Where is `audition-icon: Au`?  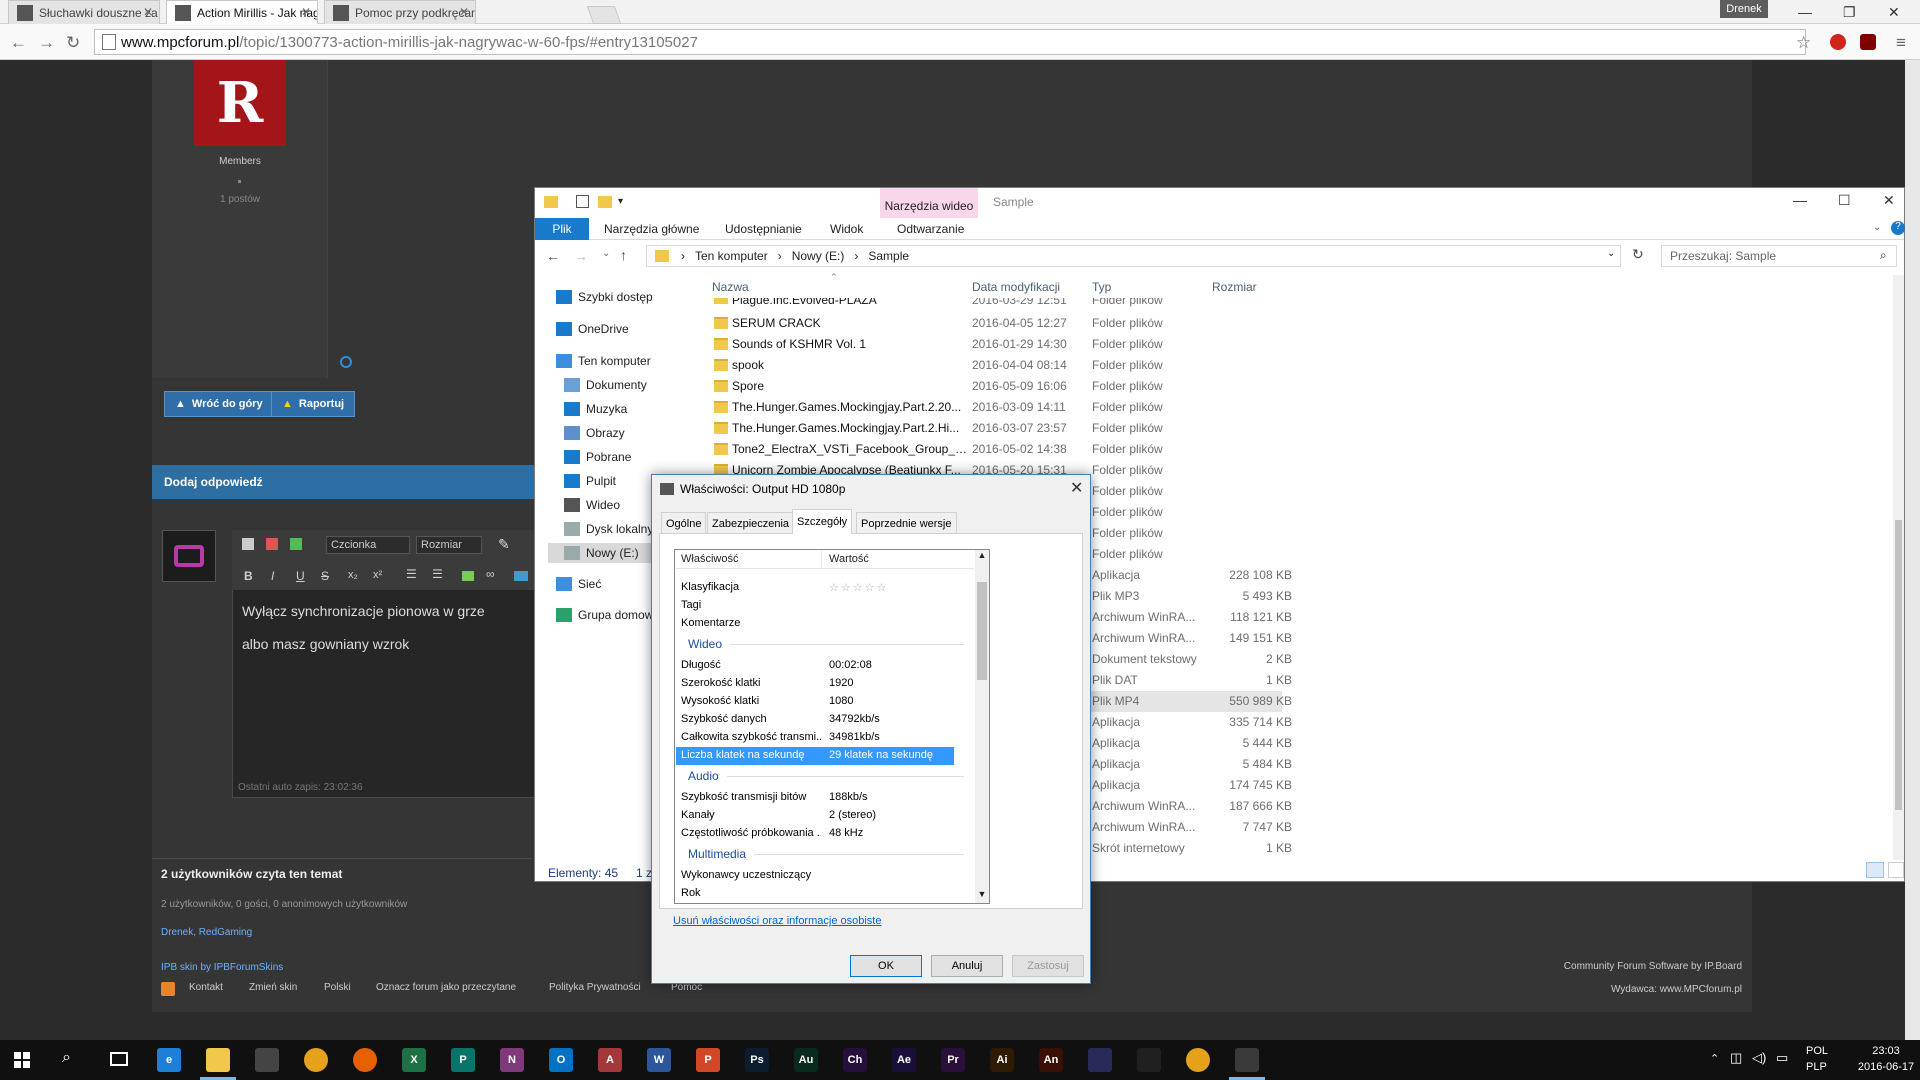 audition-icon: Au is located at coordinates (806, 1060).